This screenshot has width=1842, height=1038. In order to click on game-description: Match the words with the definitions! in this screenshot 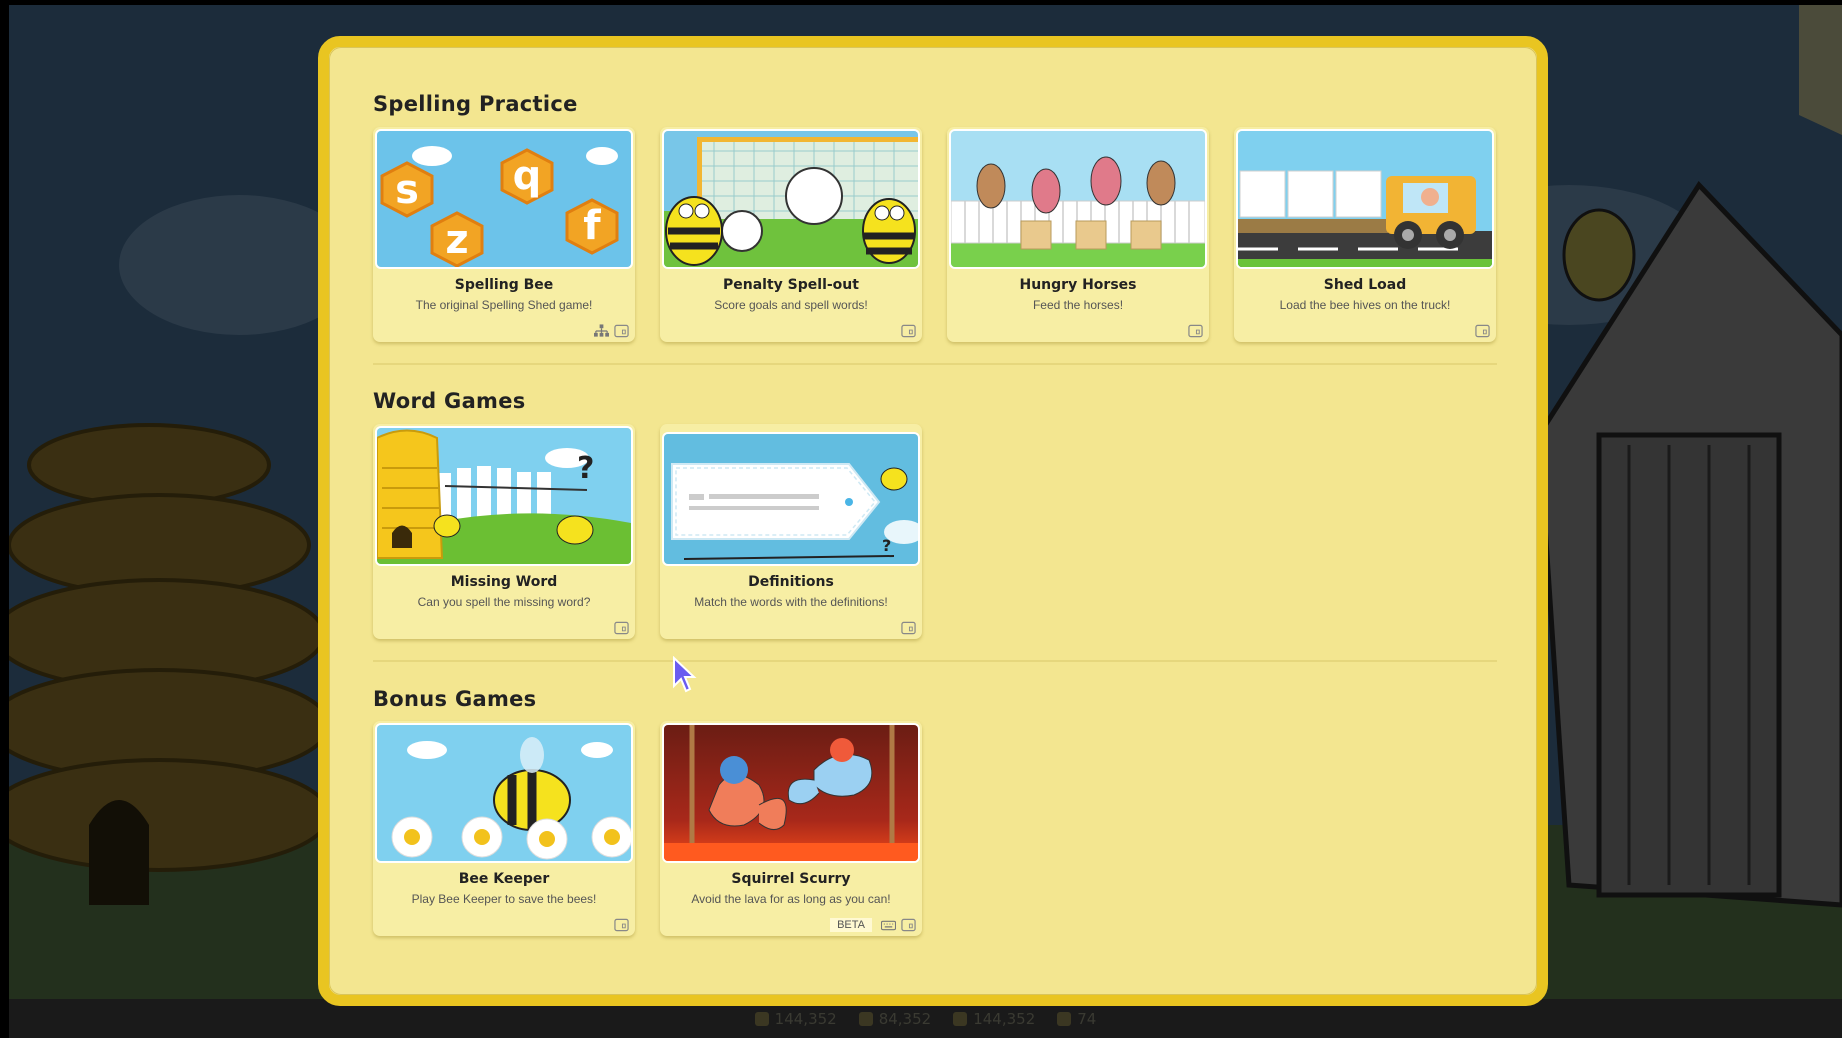, I will do `click(791, 602)`.